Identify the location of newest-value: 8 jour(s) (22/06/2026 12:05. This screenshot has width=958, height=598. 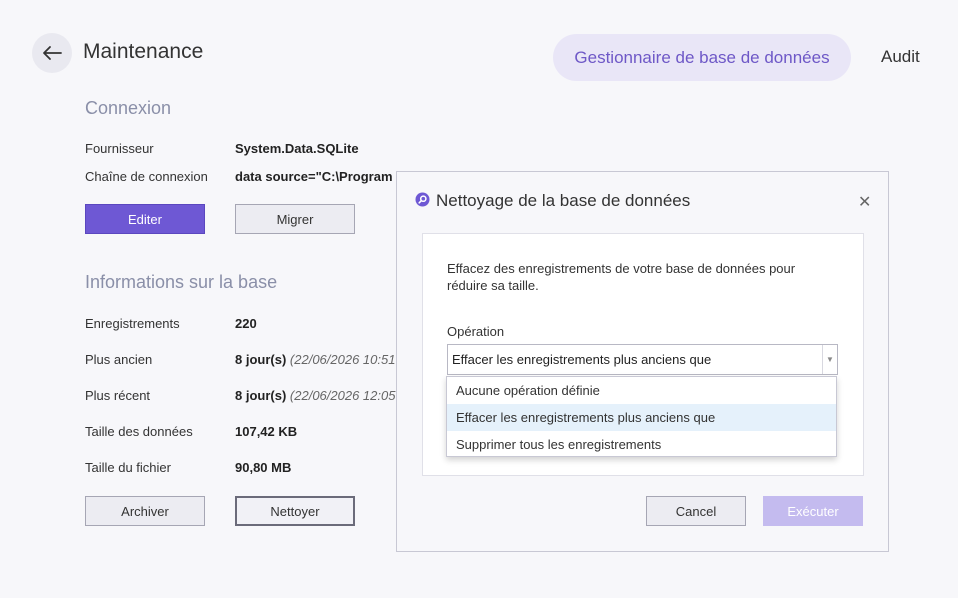
(315, 395).